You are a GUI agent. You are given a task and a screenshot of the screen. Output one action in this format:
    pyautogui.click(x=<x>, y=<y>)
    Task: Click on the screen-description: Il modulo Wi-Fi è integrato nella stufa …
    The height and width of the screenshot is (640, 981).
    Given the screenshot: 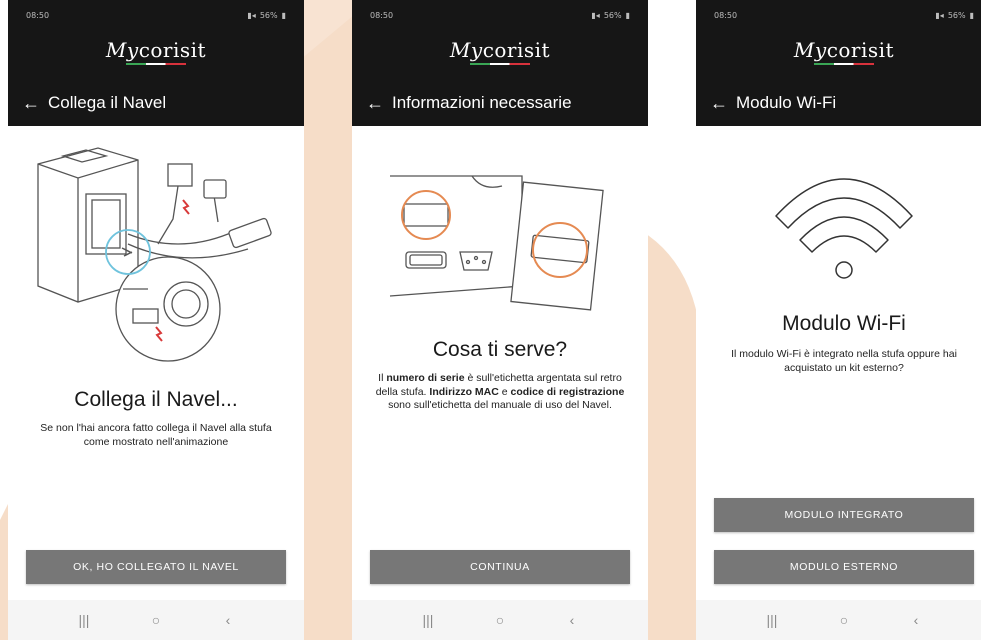 What is the action you would take?
    pyautogui.click(x=844, y=361)
    